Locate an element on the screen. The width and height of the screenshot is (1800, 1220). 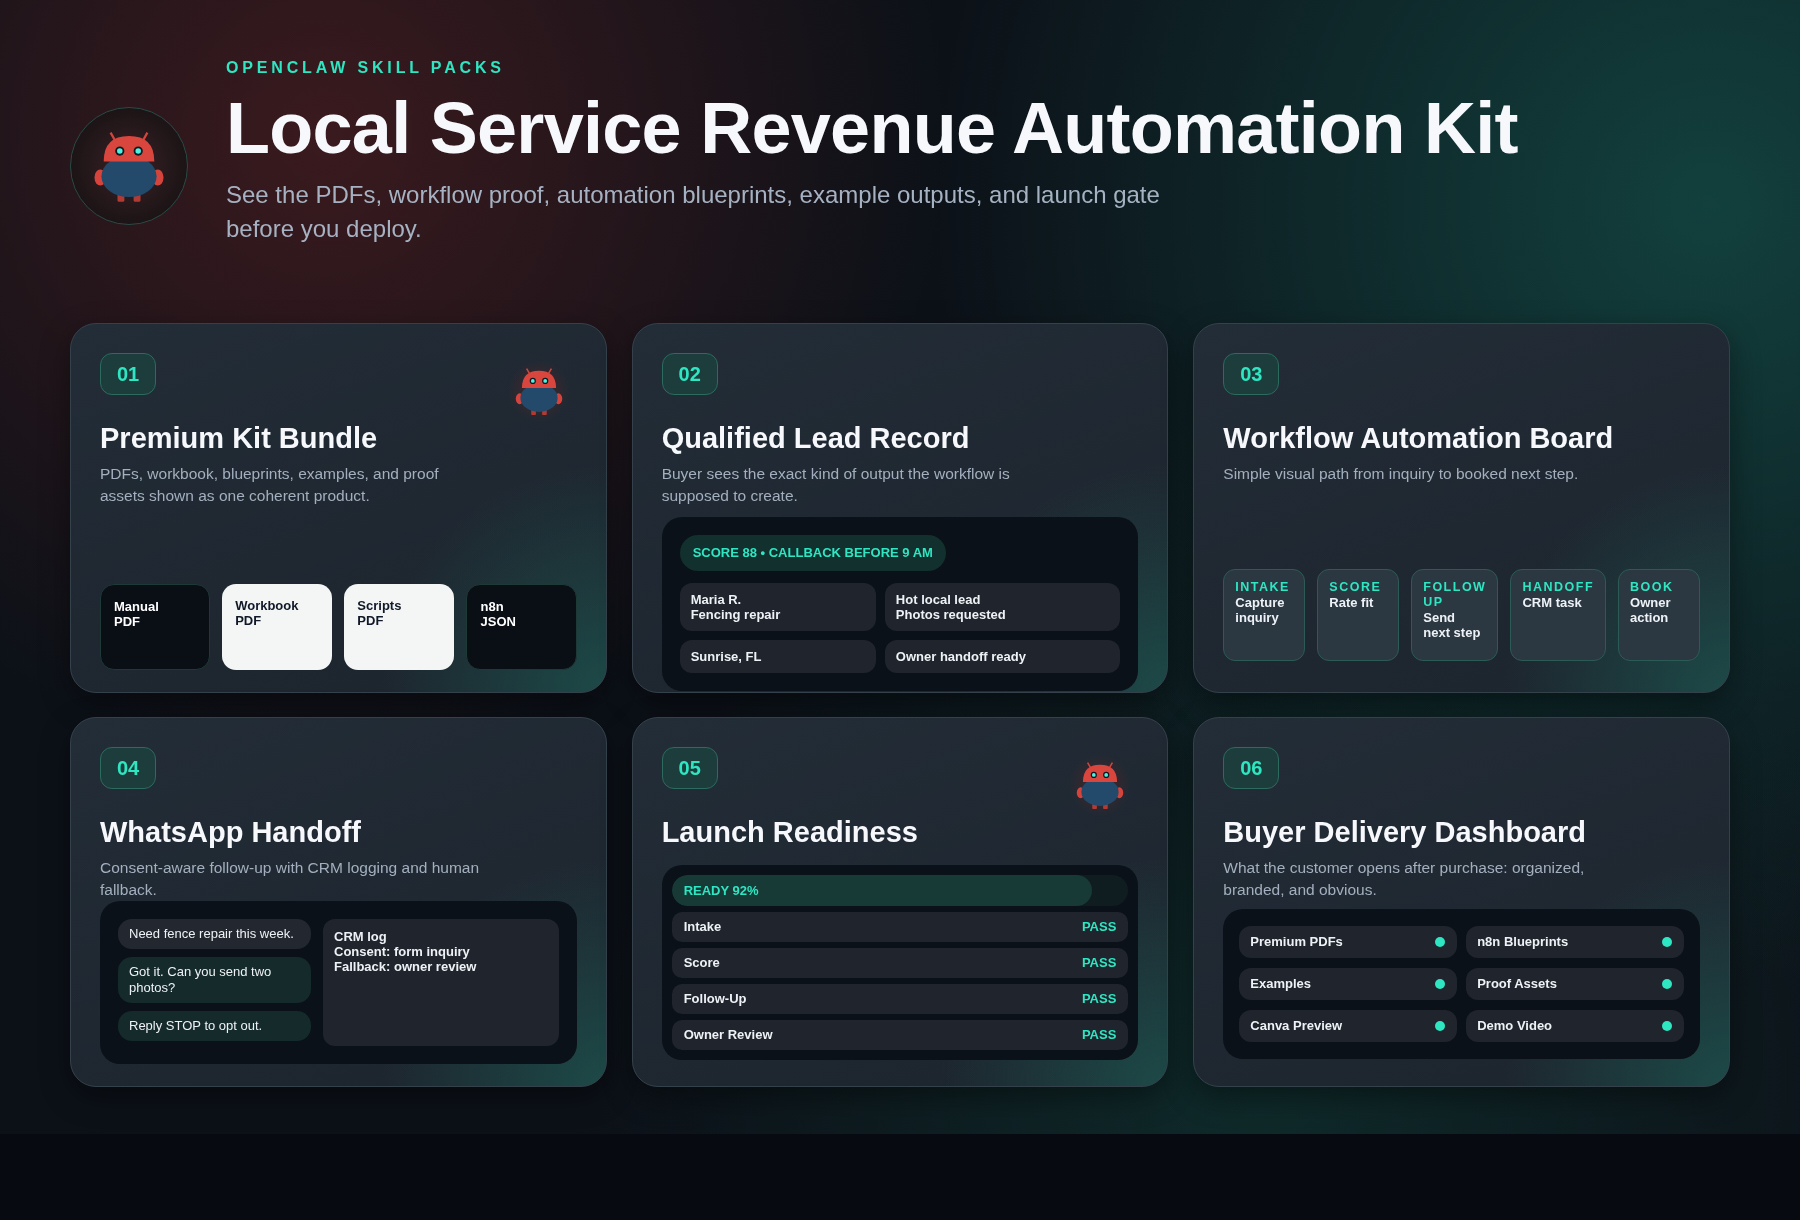
card-description: What the customer opens after purchase: organized, branded, and obvious. is located at coordinates (1404, 879).